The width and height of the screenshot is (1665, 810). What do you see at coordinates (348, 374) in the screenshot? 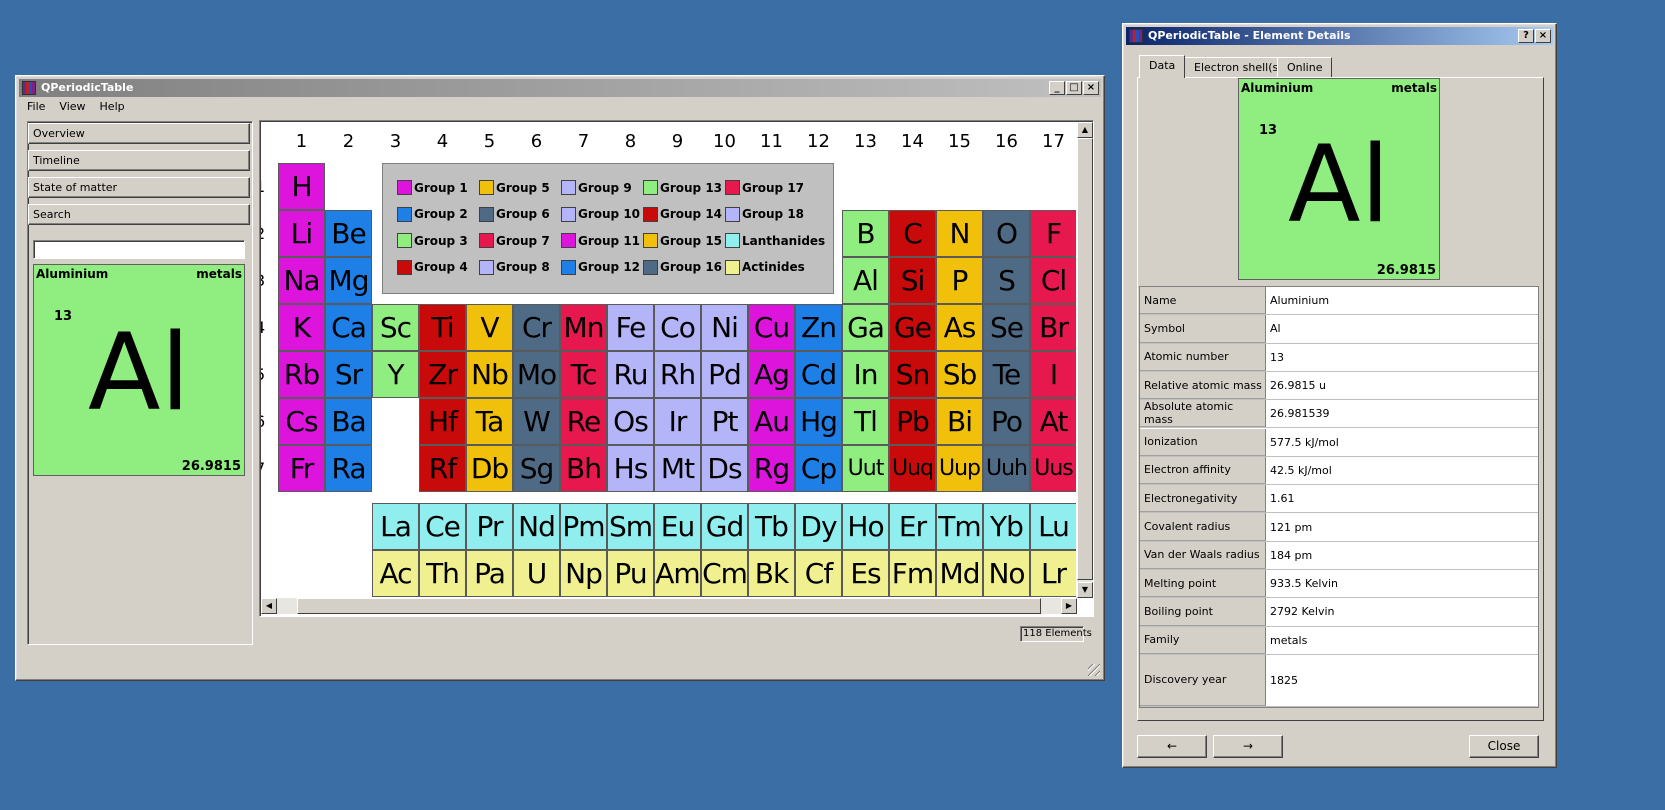
I see `element-cell: Sr` at bounding box center [348, 374].